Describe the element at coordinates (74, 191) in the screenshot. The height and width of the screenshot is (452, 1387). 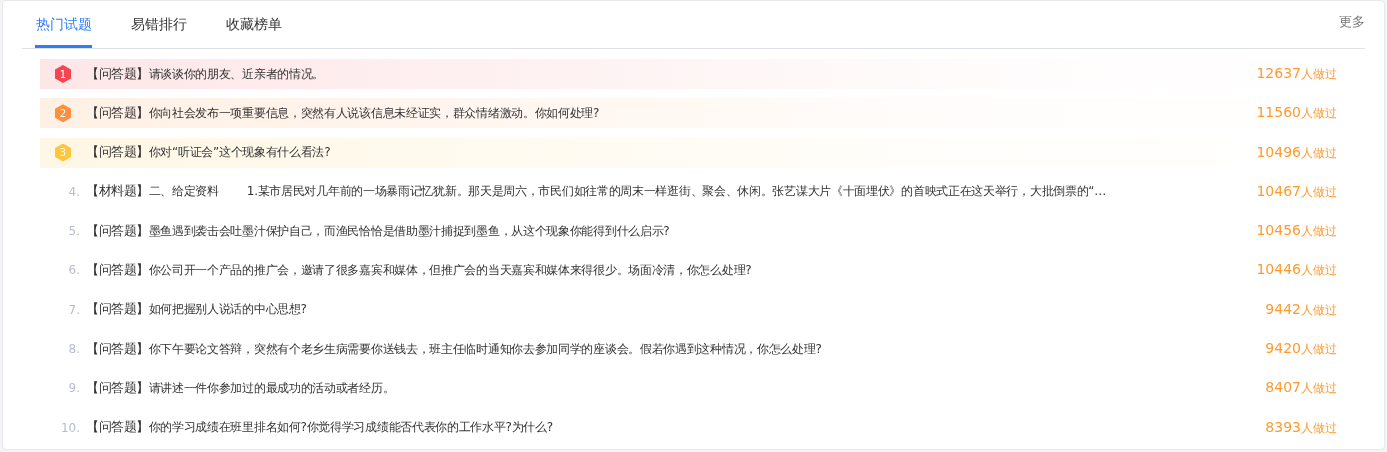
I see `rank-number: 4.` at that location.